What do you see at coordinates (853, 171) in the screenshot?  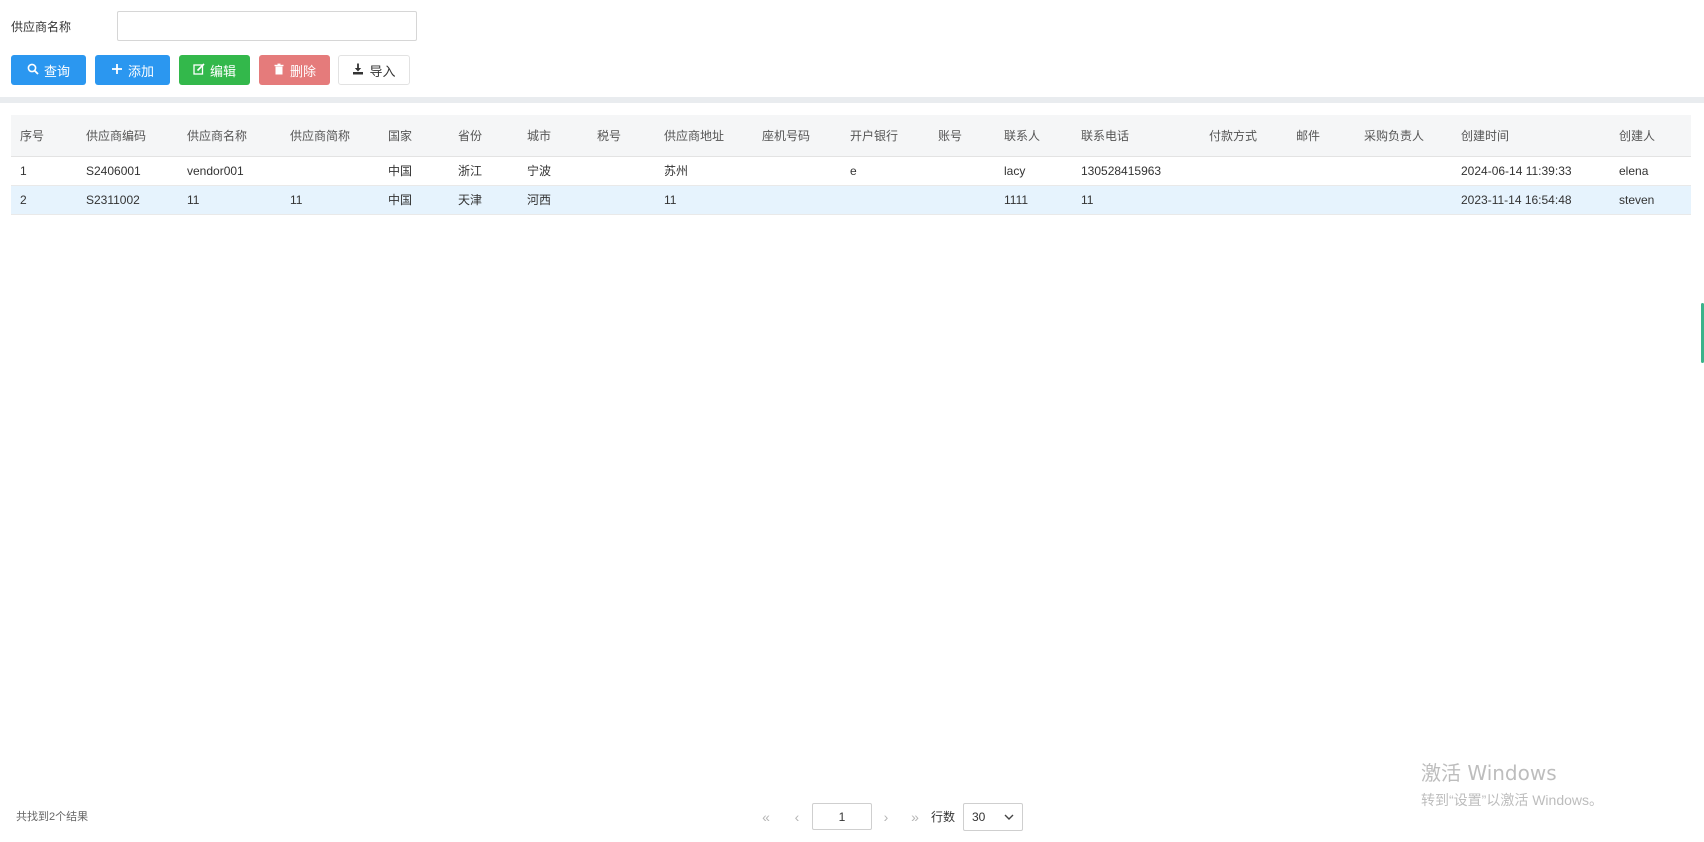 I see `cell-bank: e` at bounding box center [853, 171].